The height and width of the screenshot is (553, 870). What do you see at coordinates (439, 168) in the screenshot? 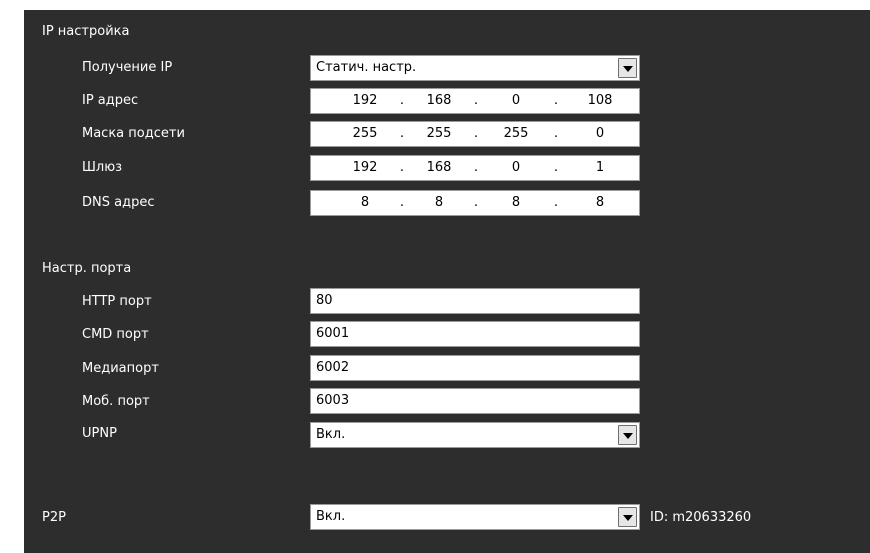
I see `gateway-octet-2: 168` at bounding box center [439, 168].